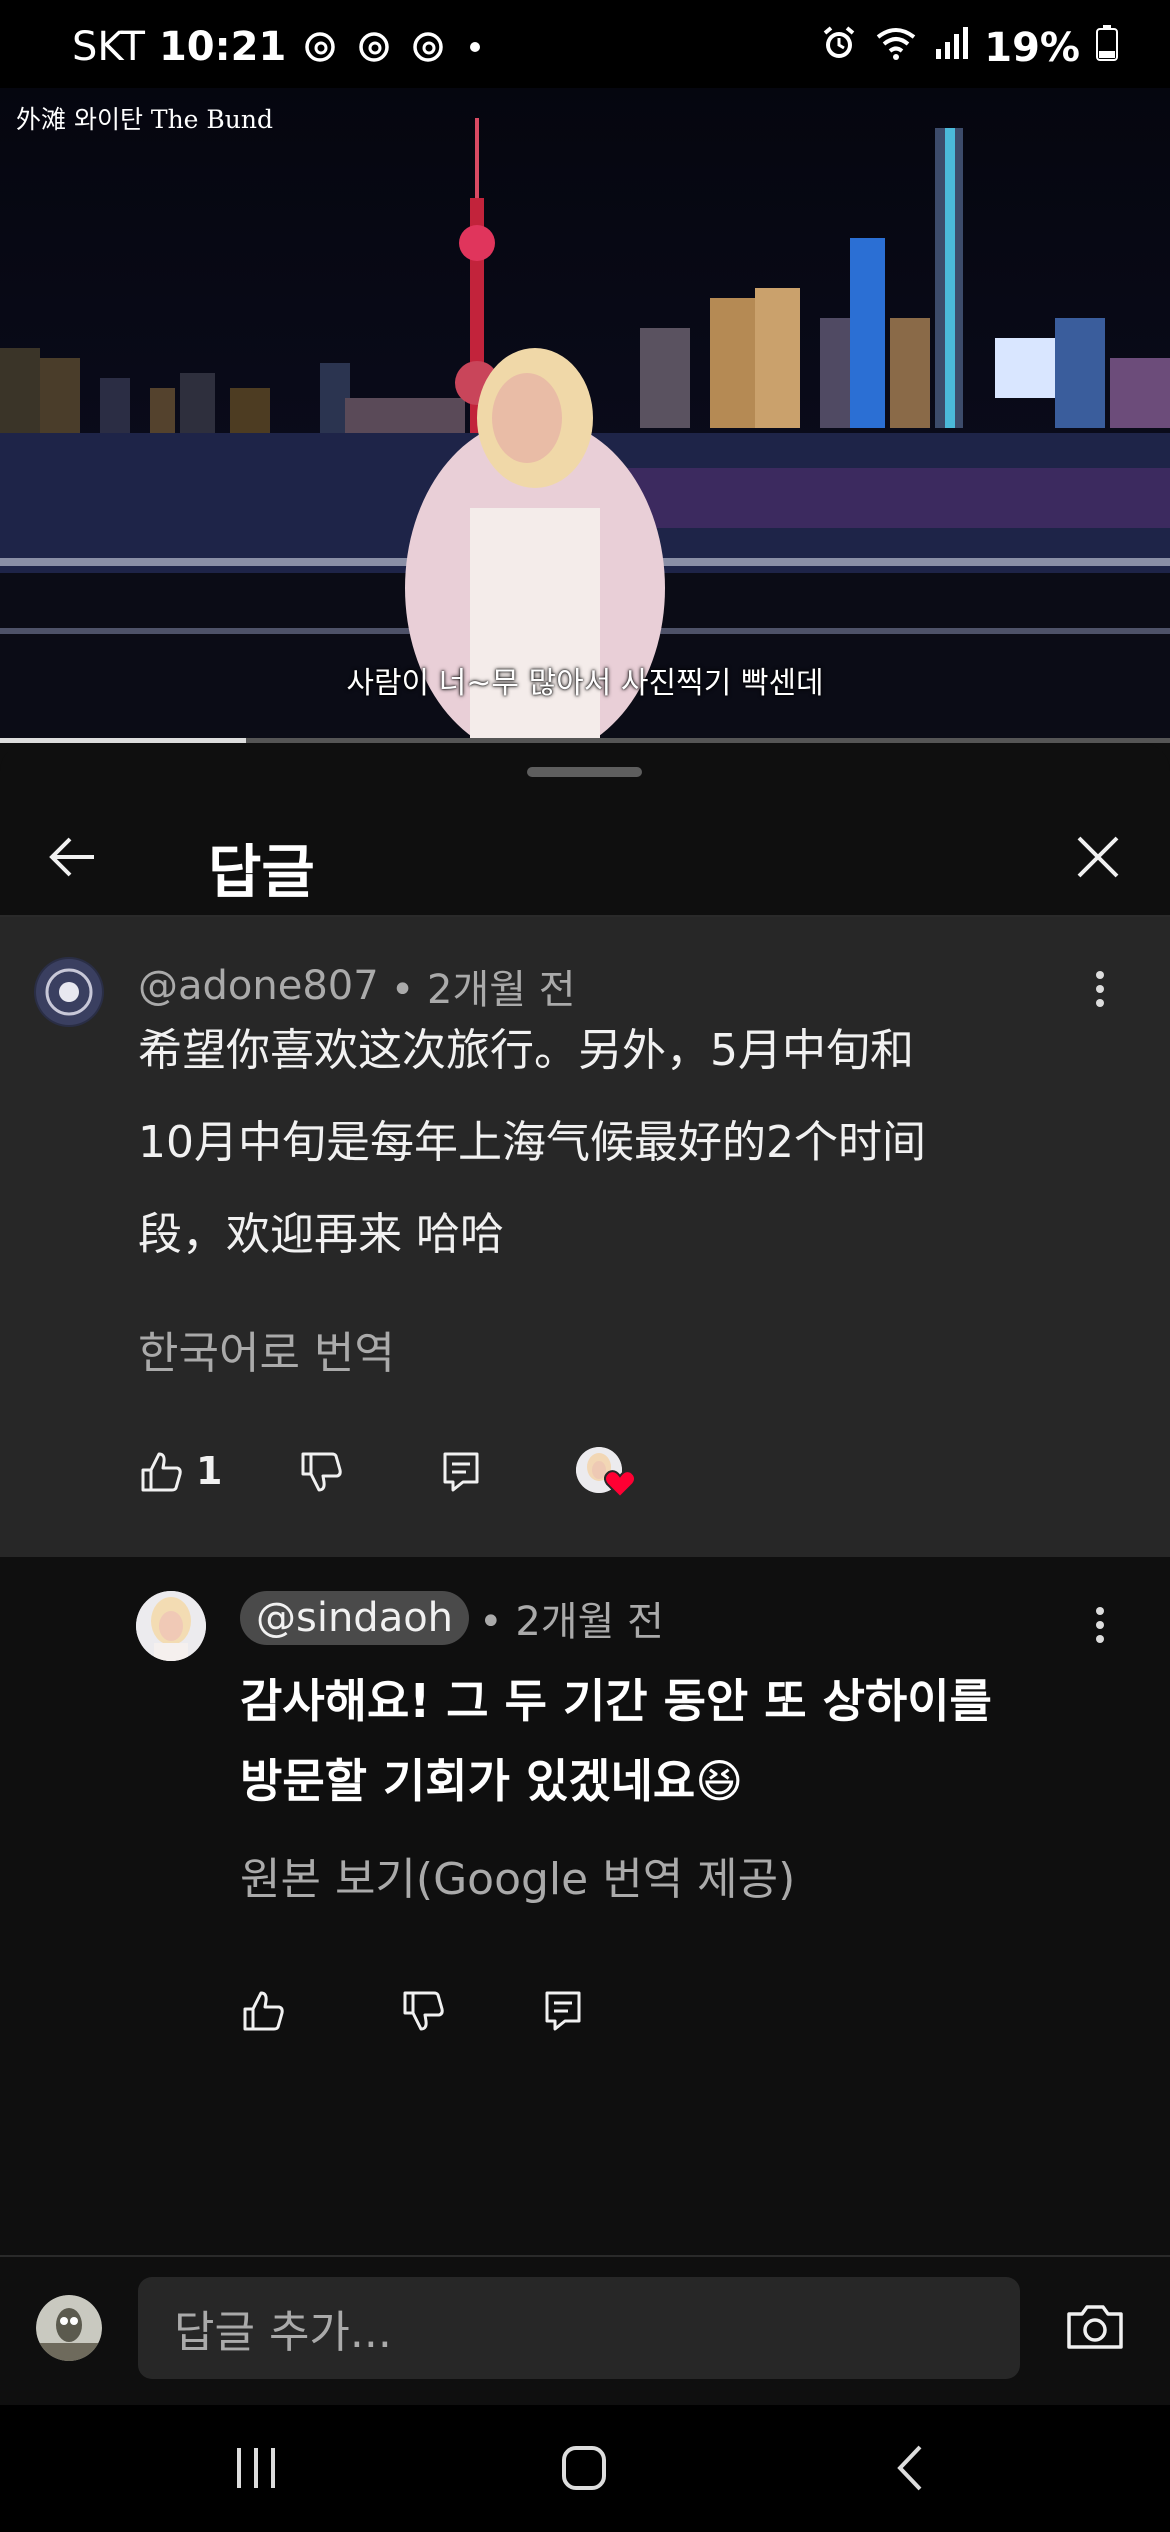  What do you see at coordinates (584, 772) in the screenshot?
I see `drag-handle` at bounding box center [584, 772].